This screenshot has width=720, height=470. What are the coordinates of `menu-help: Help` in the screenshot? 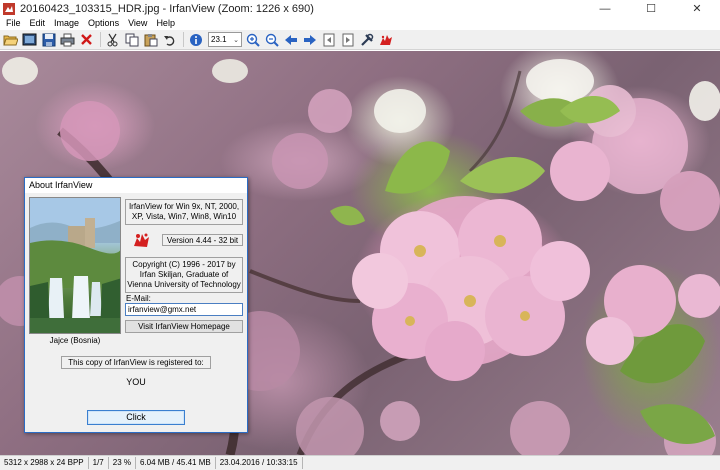 It's located at (166, 23).